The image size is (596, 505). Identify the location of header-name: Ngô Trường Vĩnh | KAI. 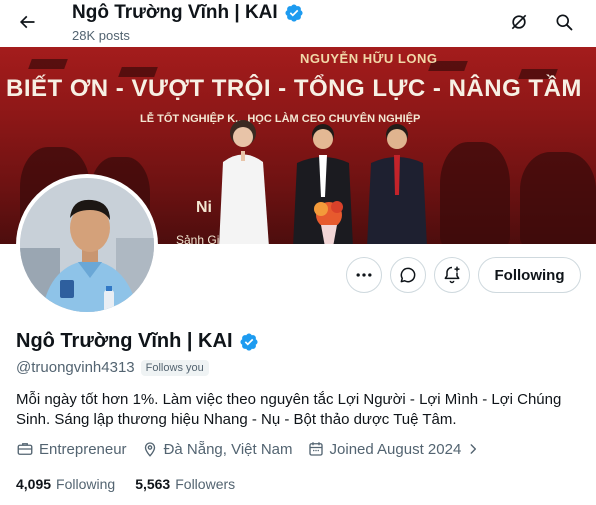
(175, 12).